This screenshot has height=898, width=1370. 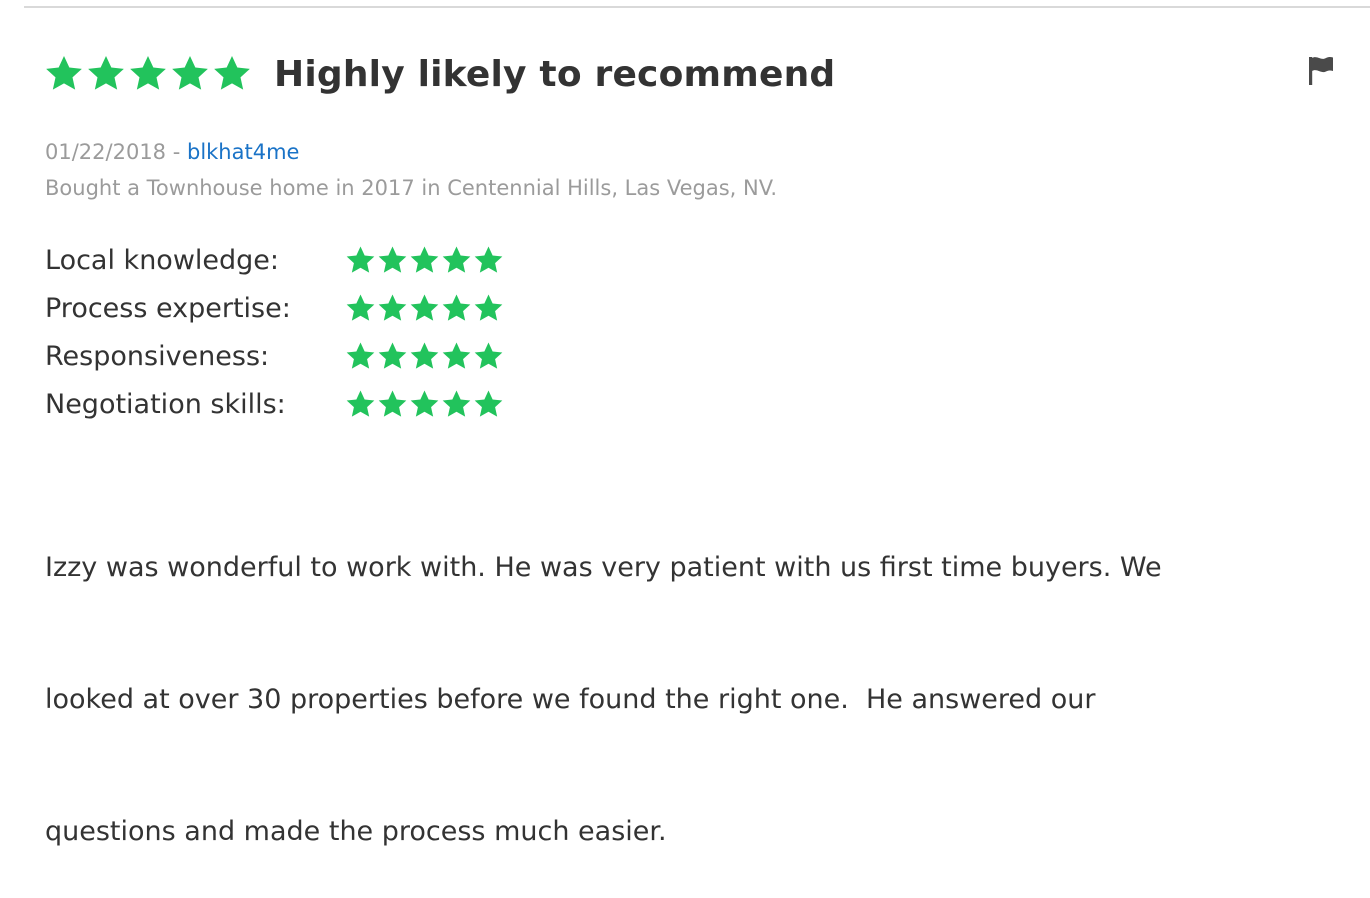 I want to click on rating-row-local-knowledge: Local knowledge:, so click(x=274, y=260).